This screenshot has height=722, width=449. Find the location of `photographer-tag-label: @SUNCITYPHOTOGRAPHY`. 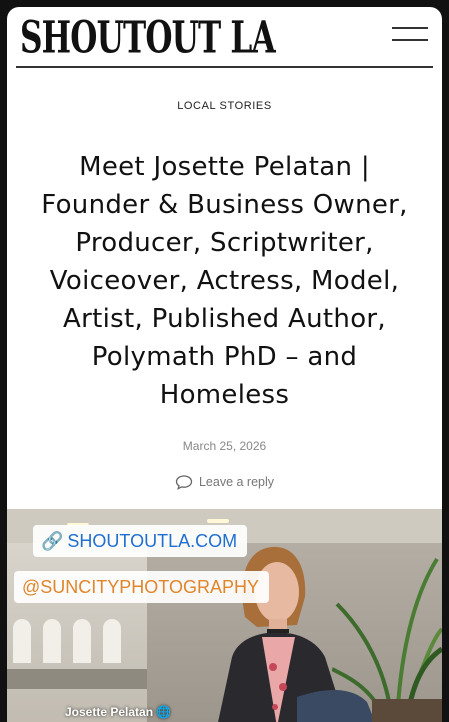

photographer-tag-label: @SUNCITYPHOTOGRAPHY is located at coordinates (140, 587).